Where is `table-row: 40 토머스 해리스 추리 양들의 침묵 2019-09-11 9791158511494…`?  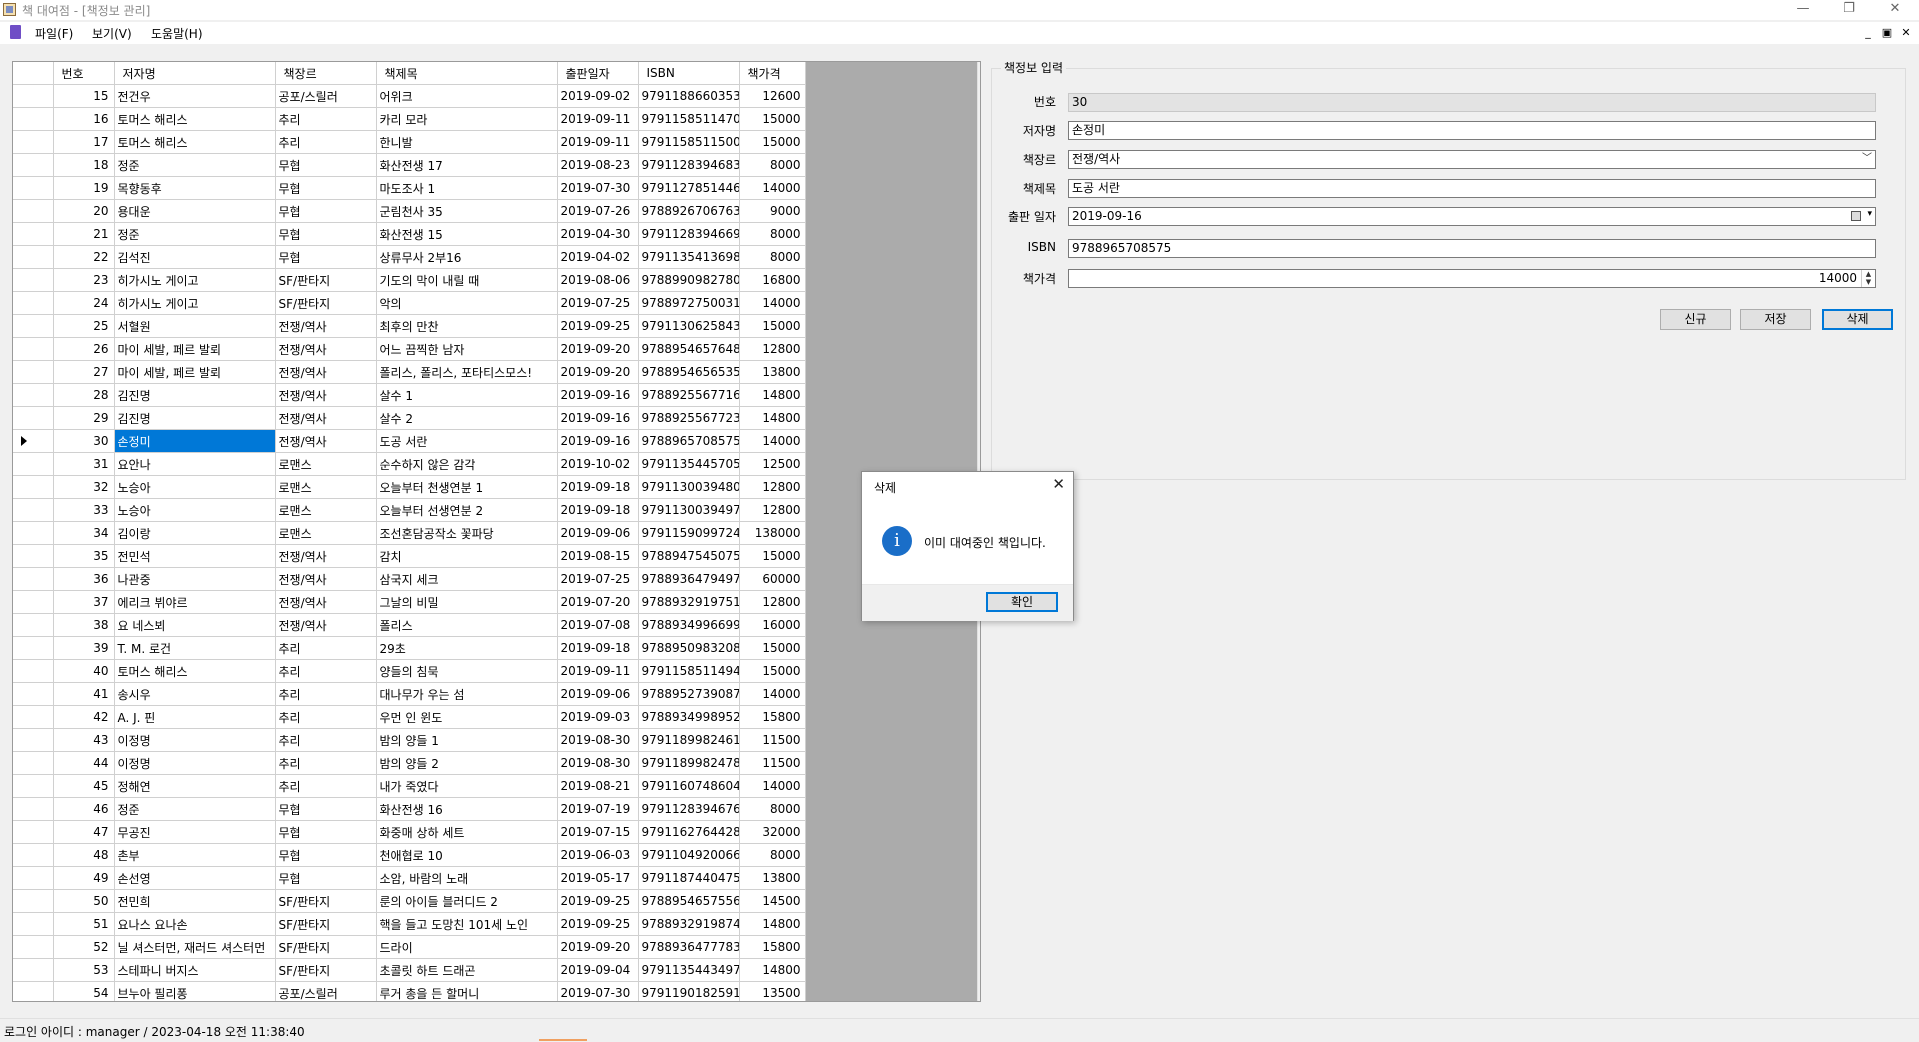 table-row: 40 토머스 해리스 추리 양들의 침묵 2019-09-11 9791158511494… is located at coordinates (409, 671).